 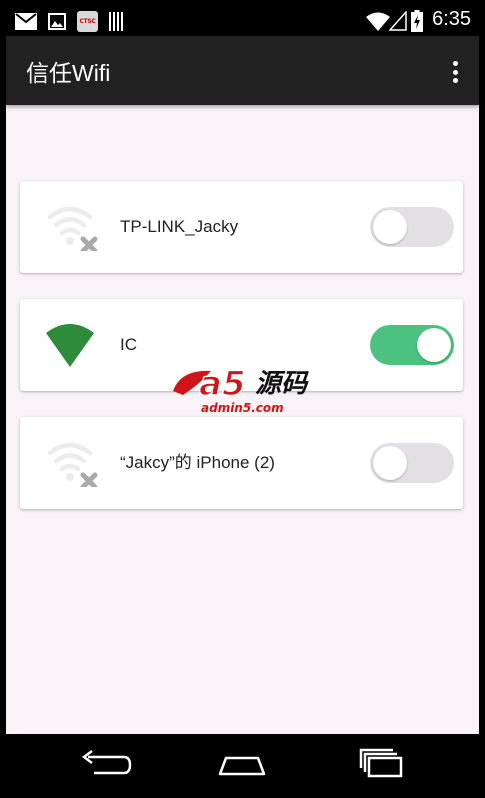 I want to click on battery-icon, so click(x=417, y=21).